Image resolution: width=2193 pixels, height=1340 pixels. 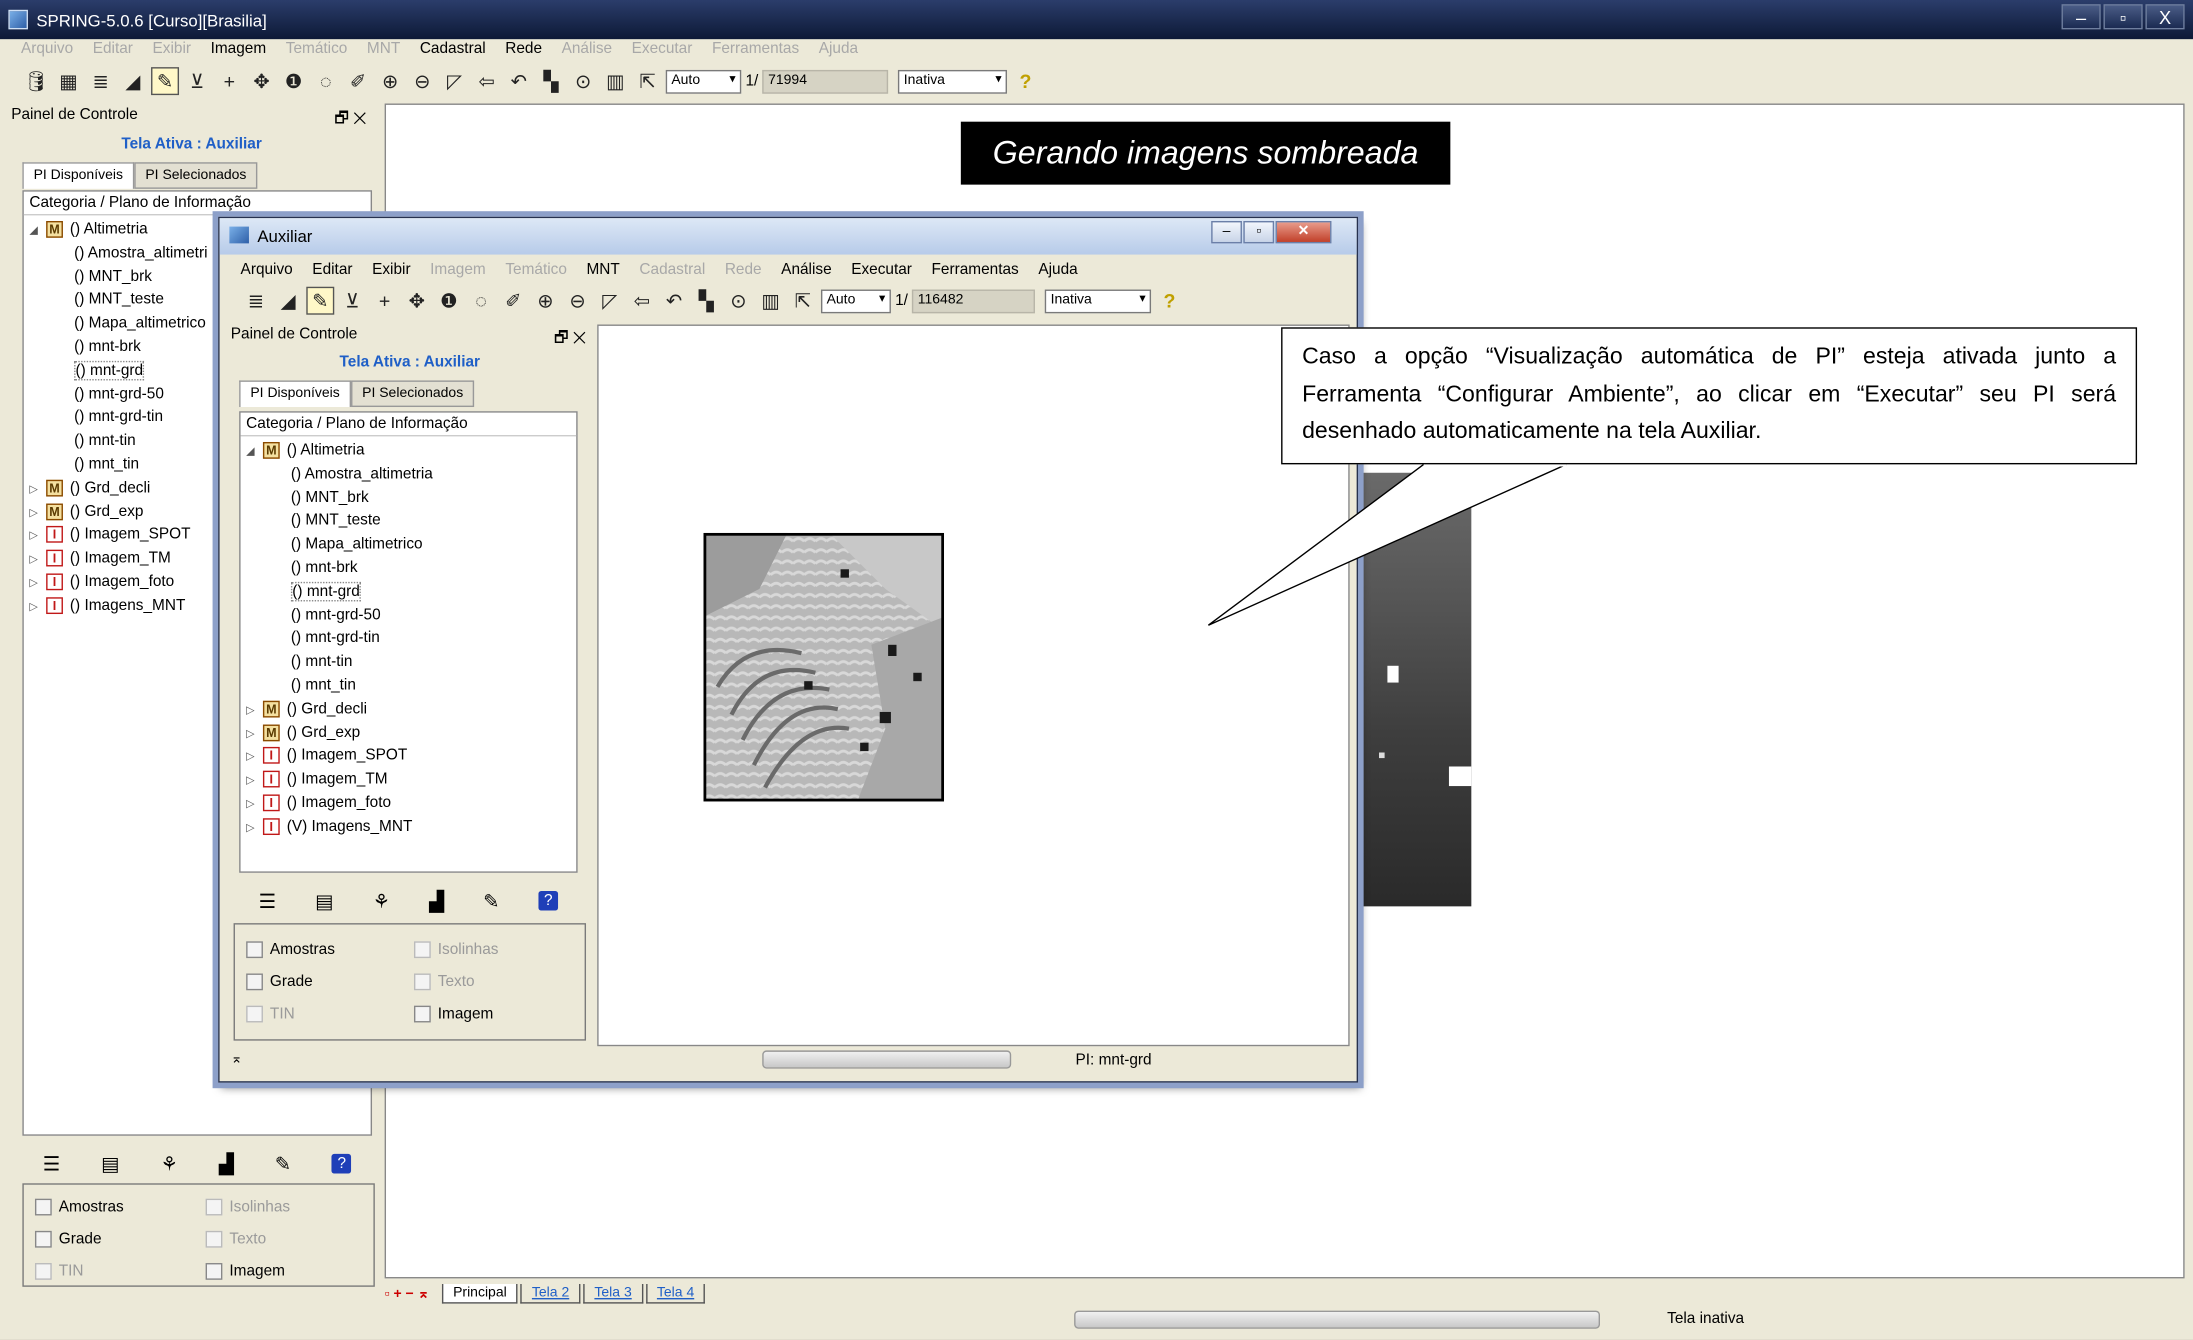 I want to click on aux-maximize-button: ▫, so click(x=1259, y=232).